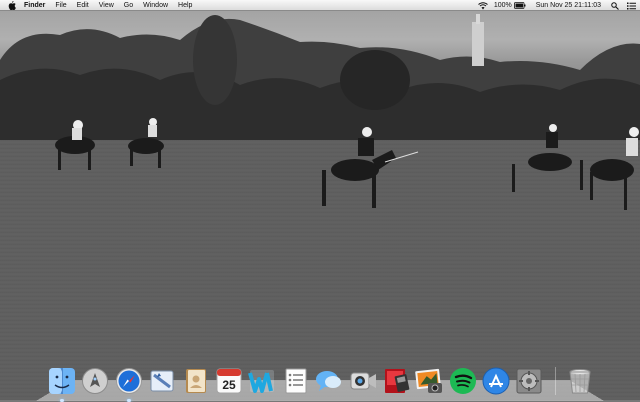 The width and height of the screenshot is (640, 402). I want to click on calendar-icon: 25, so click(229, 381).